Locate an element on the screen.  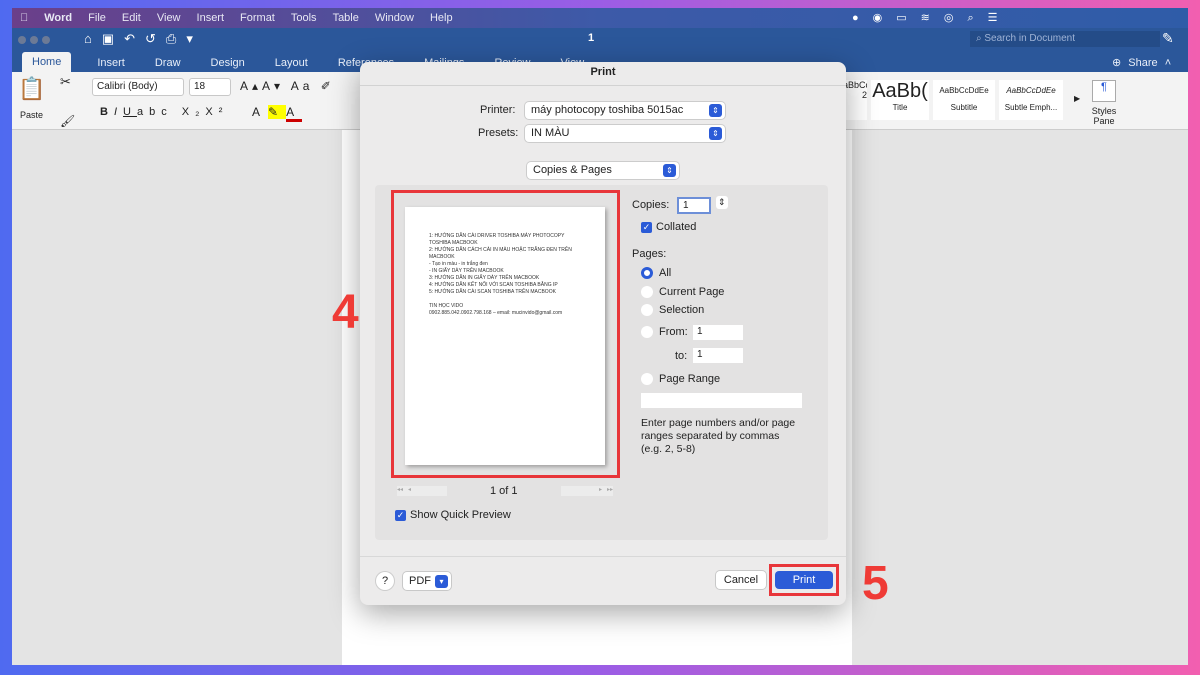
preview-next-last-buttons: ▸ ▸▸ is located at coordinates (587, 491).